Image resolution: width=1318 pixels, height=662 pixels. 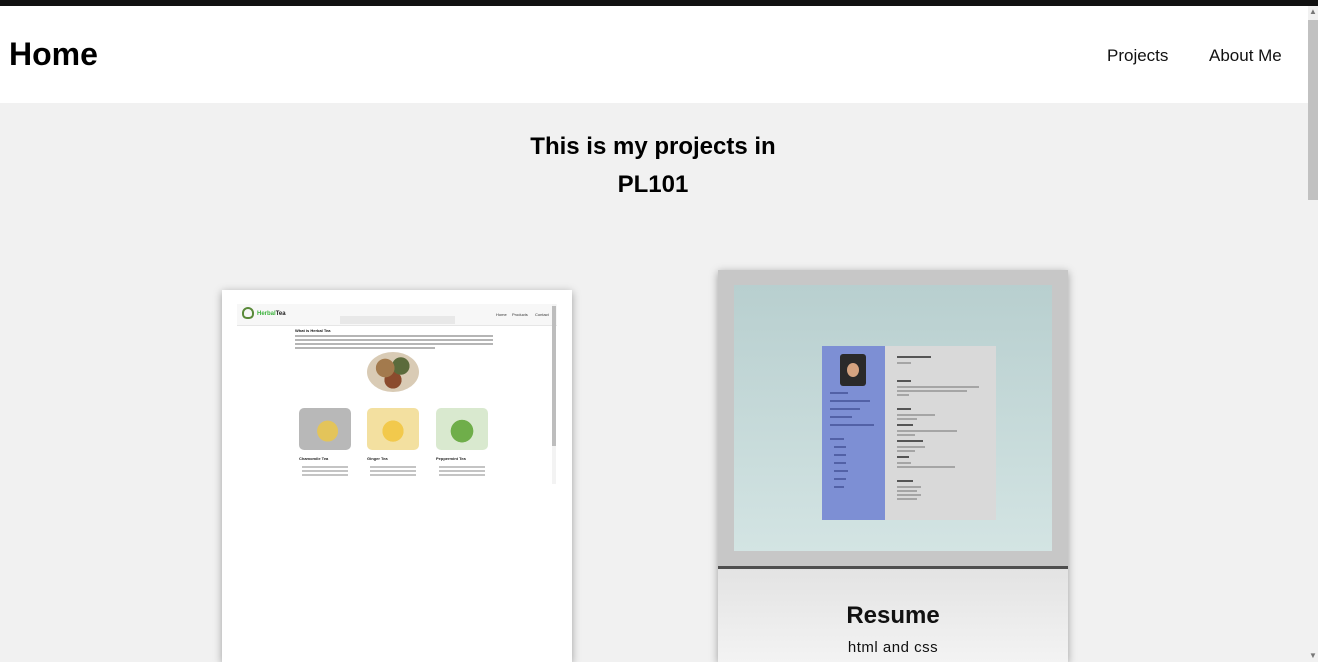 What do you see at coordinates (462, 429) in the screenshot?
I see `peppermint-tea-image` at bounding box center [462, 429].